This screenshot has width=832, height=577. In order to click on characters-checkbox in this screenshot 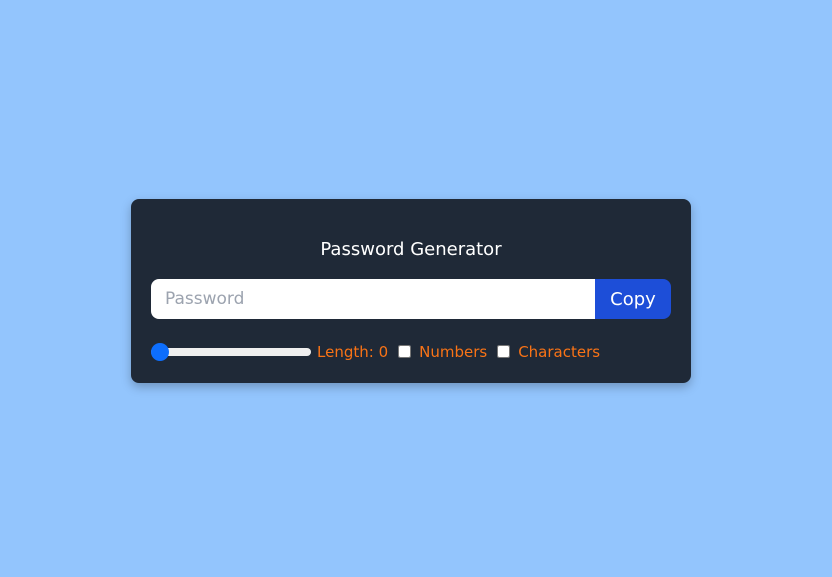, I will do `click(504, 351)`.